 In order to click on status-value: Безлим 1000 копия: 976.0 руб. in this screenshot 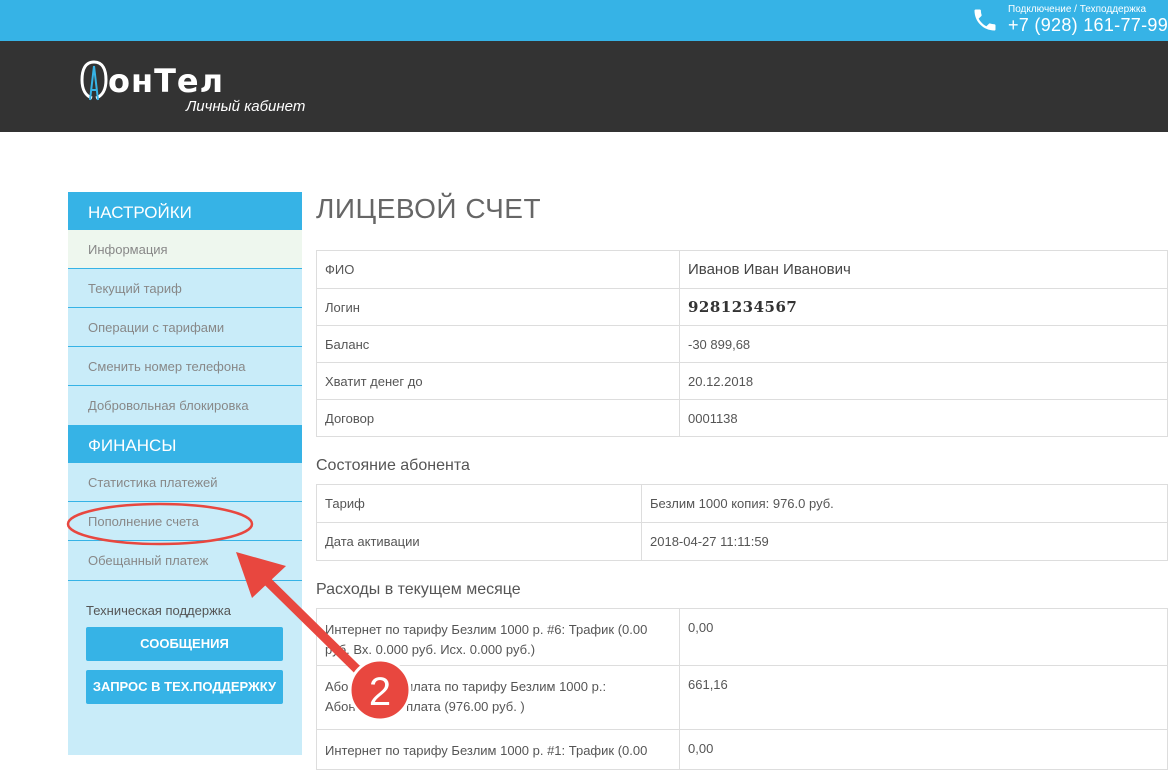, I will do `click(904, 503)`.